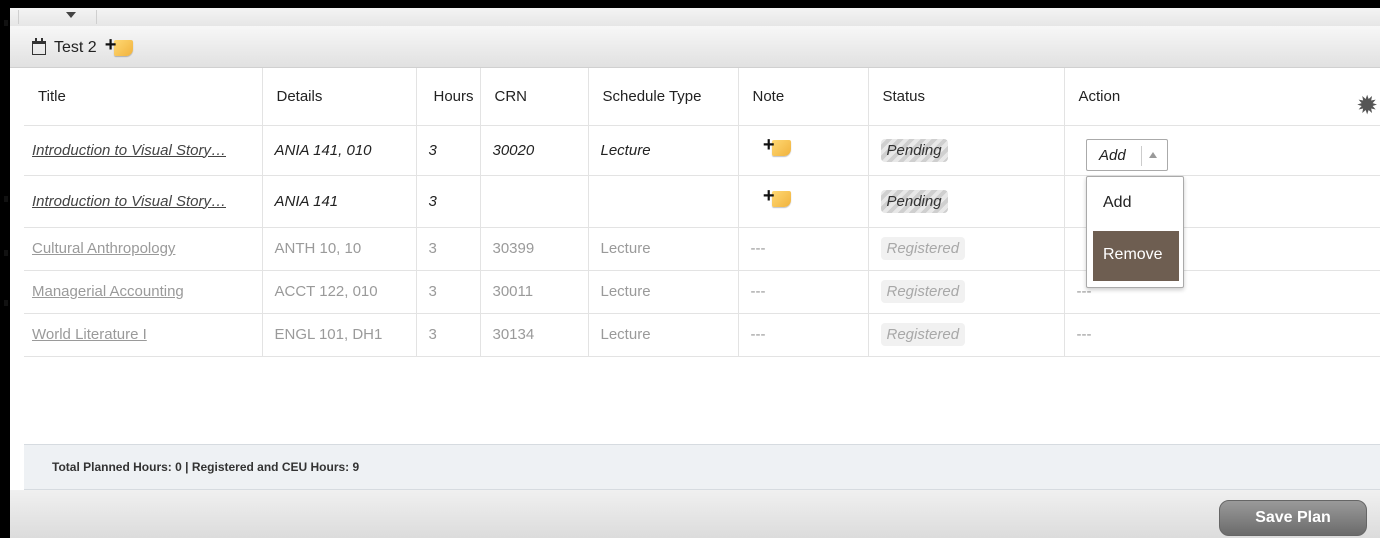  I want to click on column-header-title: Title, so click(143, 97).